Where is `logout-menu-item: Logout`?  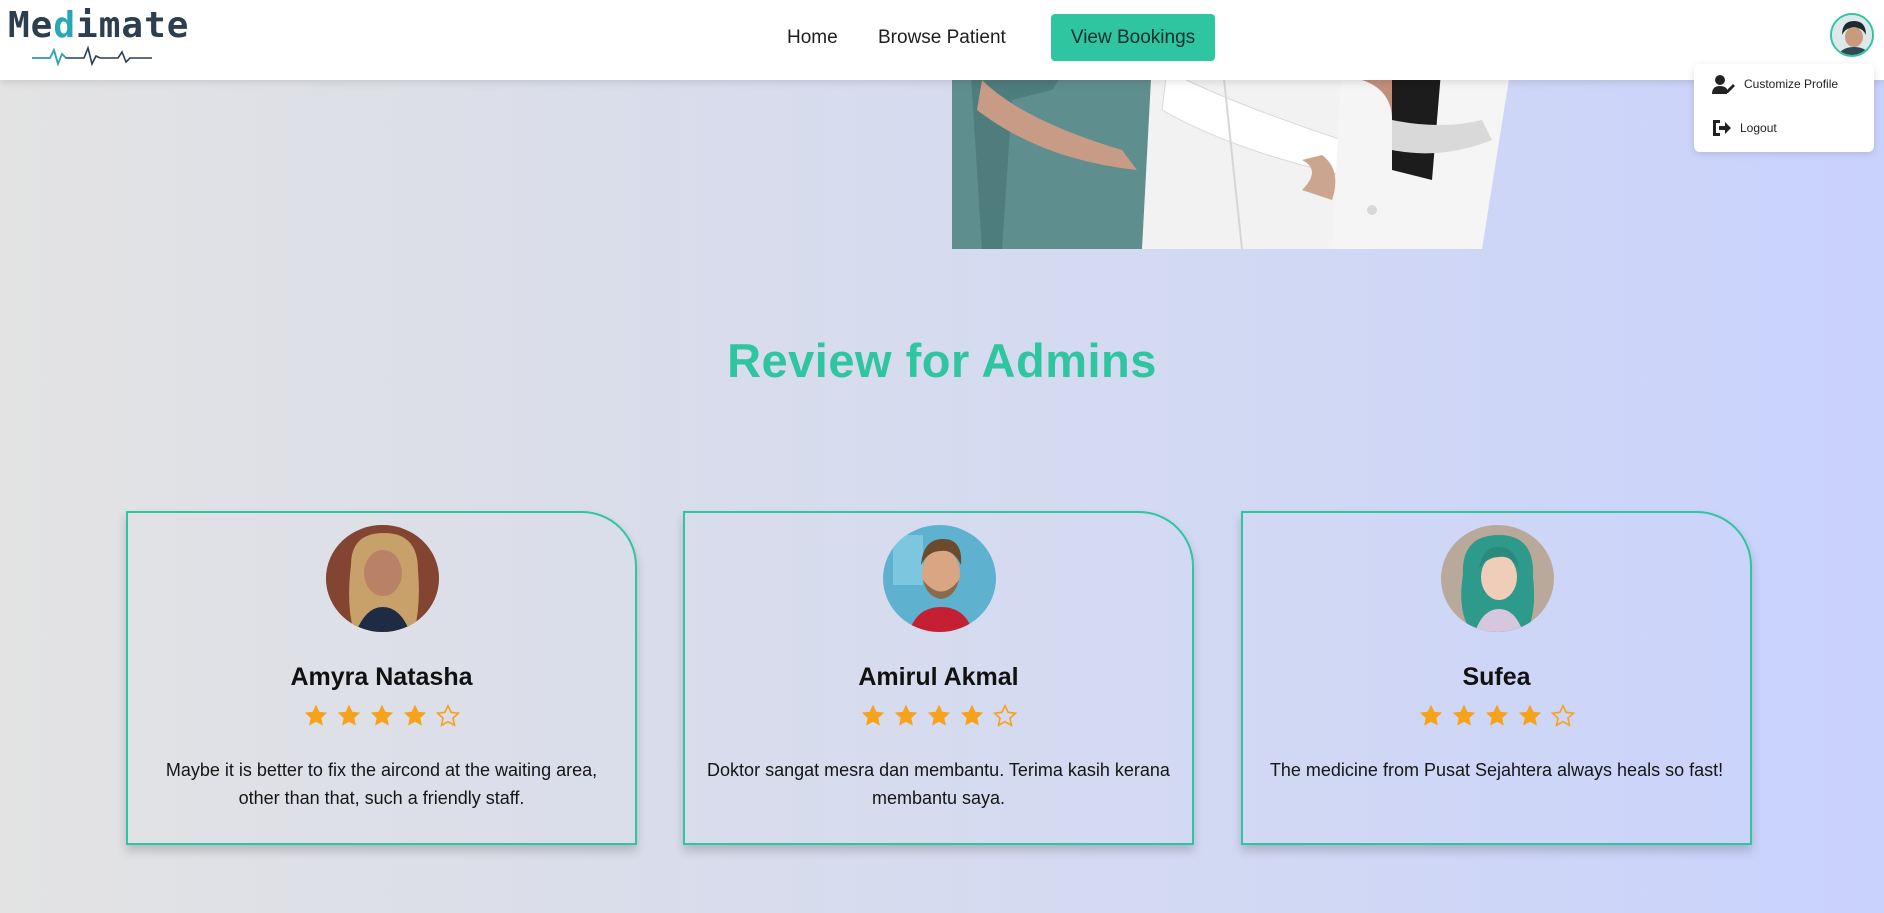
logout-menu-item: Logout is located at coordinates (1744, 128).